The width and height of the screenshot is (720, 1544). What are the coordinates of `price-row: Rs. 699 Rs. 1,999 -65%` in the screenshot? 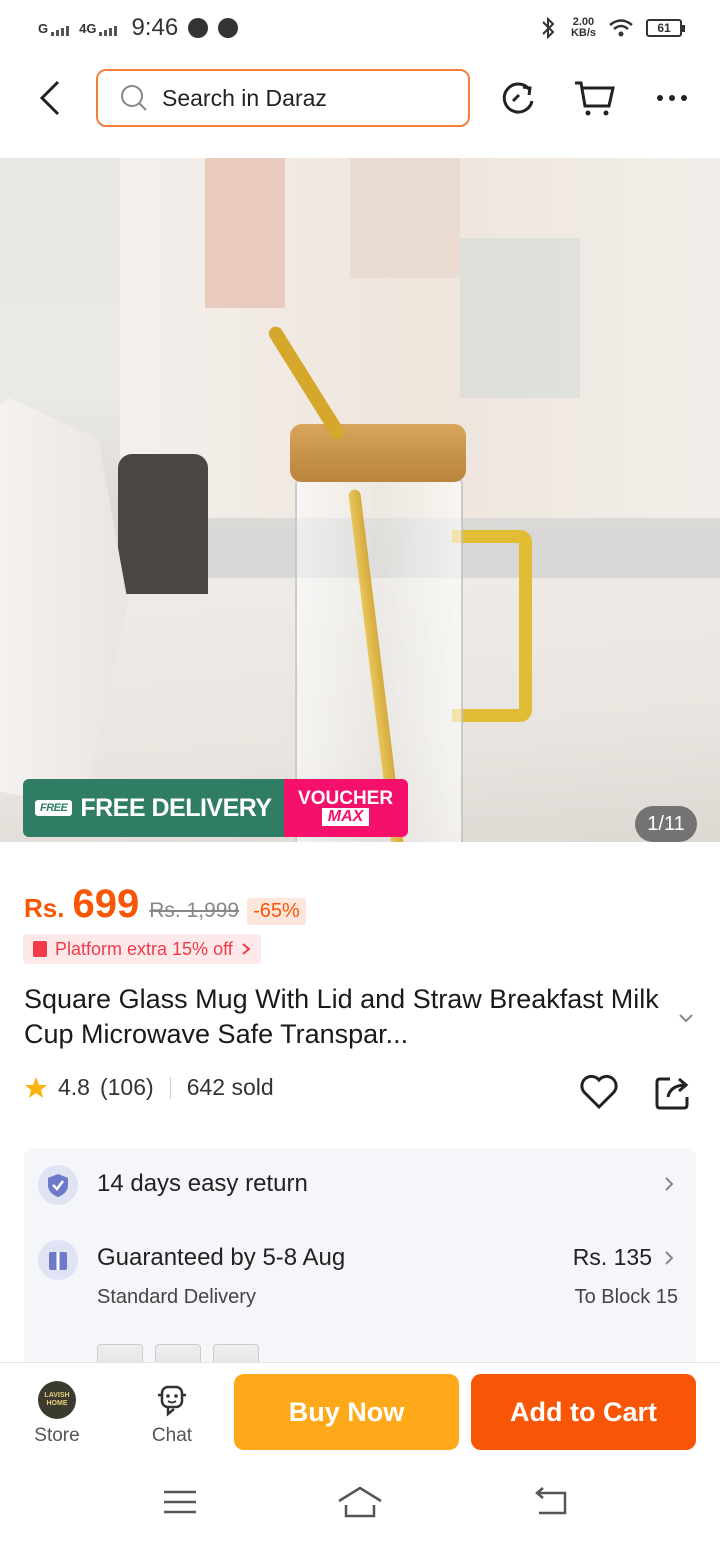 It's located at (165, 904).